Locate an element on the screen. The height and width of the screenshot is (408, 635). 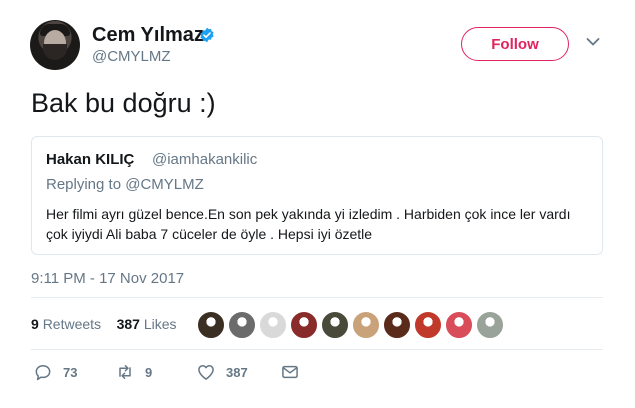
chevron-down-icon is located at coordinates (593, 42).